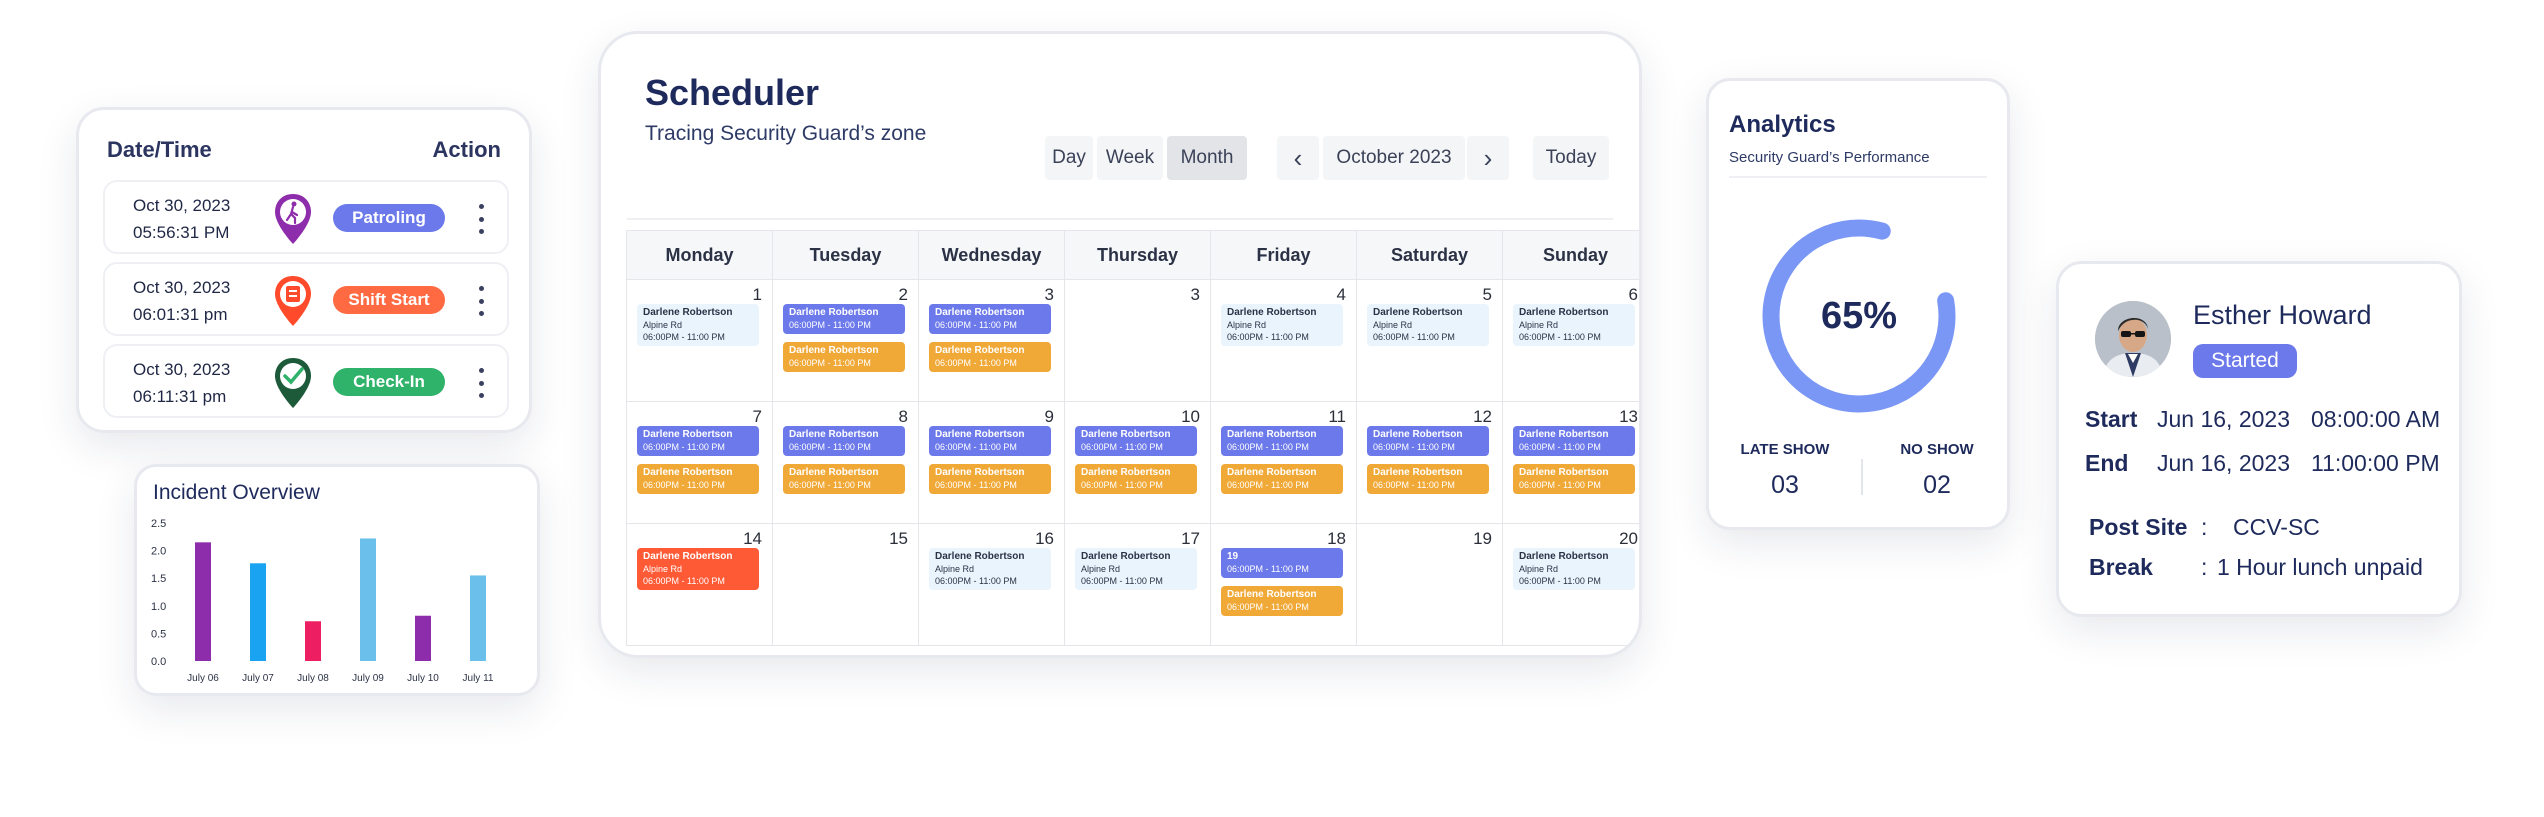 Image resolution: width=2544 pixels, height=817 pixels. What do you see at coordinates (1282, 563) in the screenshot?
I see `shift-event: 19 06:00PM - 11:00 PM` at bounding box center [1282, 563].